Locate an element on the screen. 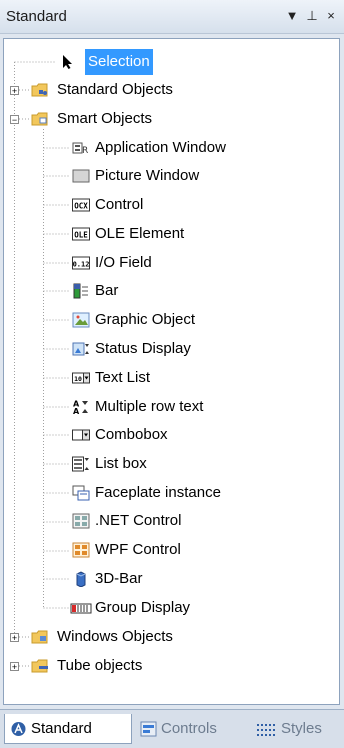  tree-node-label: Multiple row text is located at coordinates (149, 406).